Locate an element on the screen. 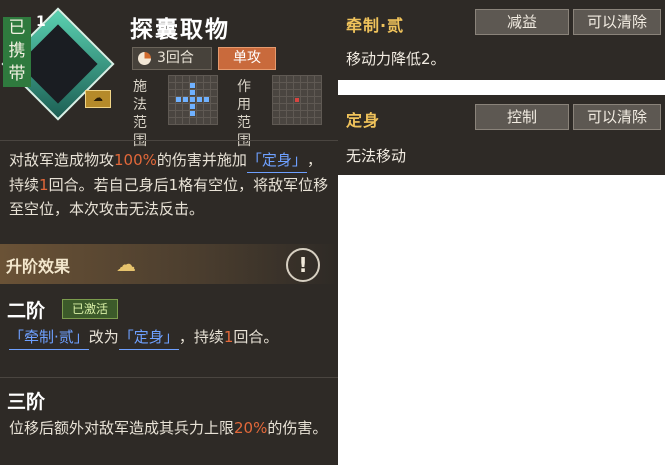  upgrade-header: 升阶效果 ☁ ! is located at coordinates (169, 264).